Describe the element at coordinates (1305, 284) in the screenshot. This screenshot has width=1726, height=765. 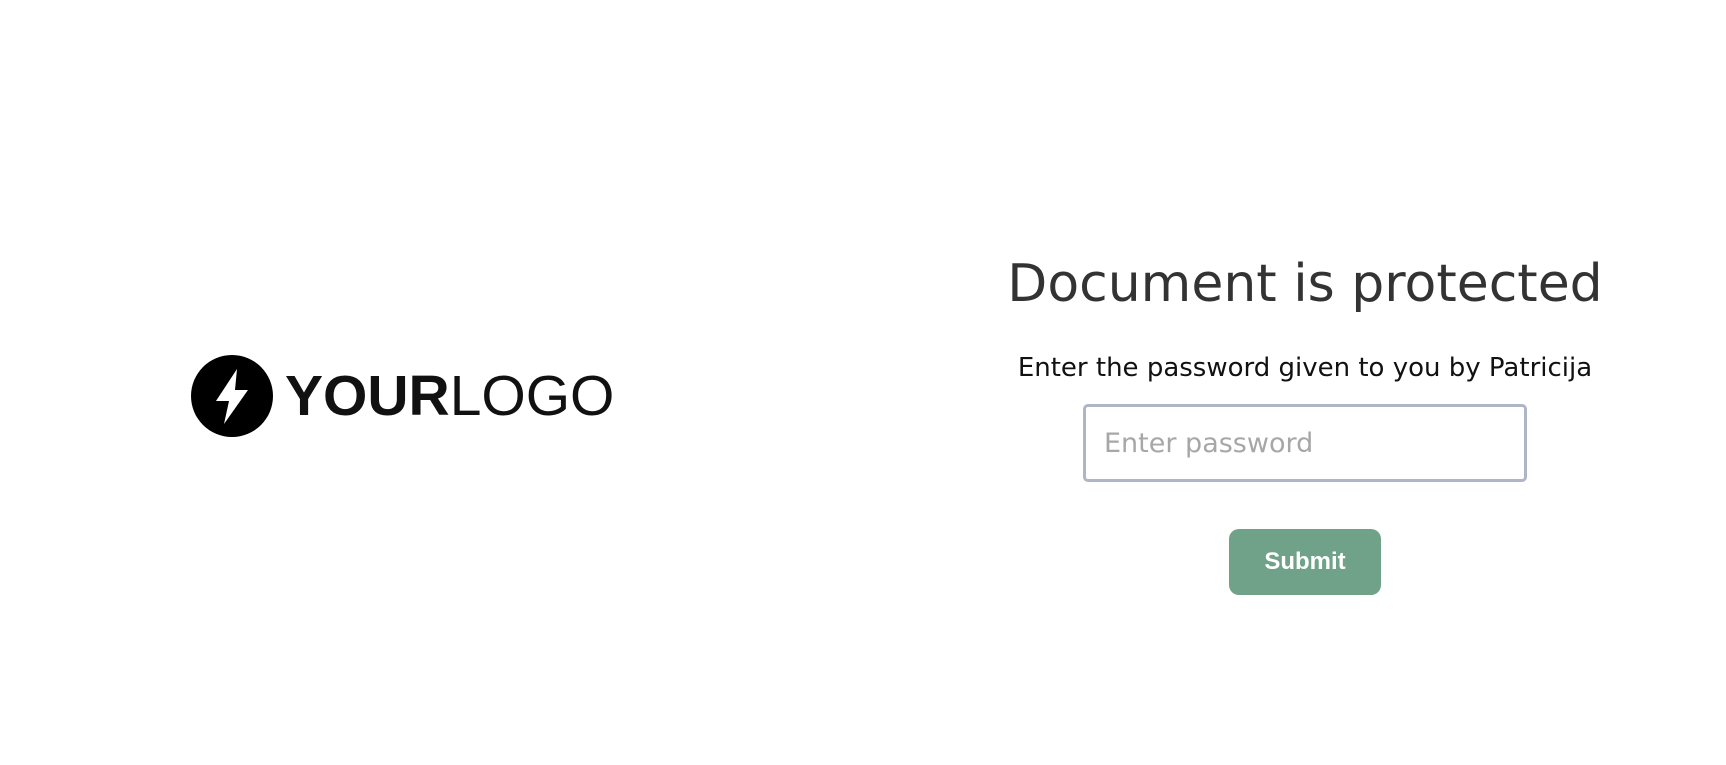
I see `page-title: Document is protected` at that location.